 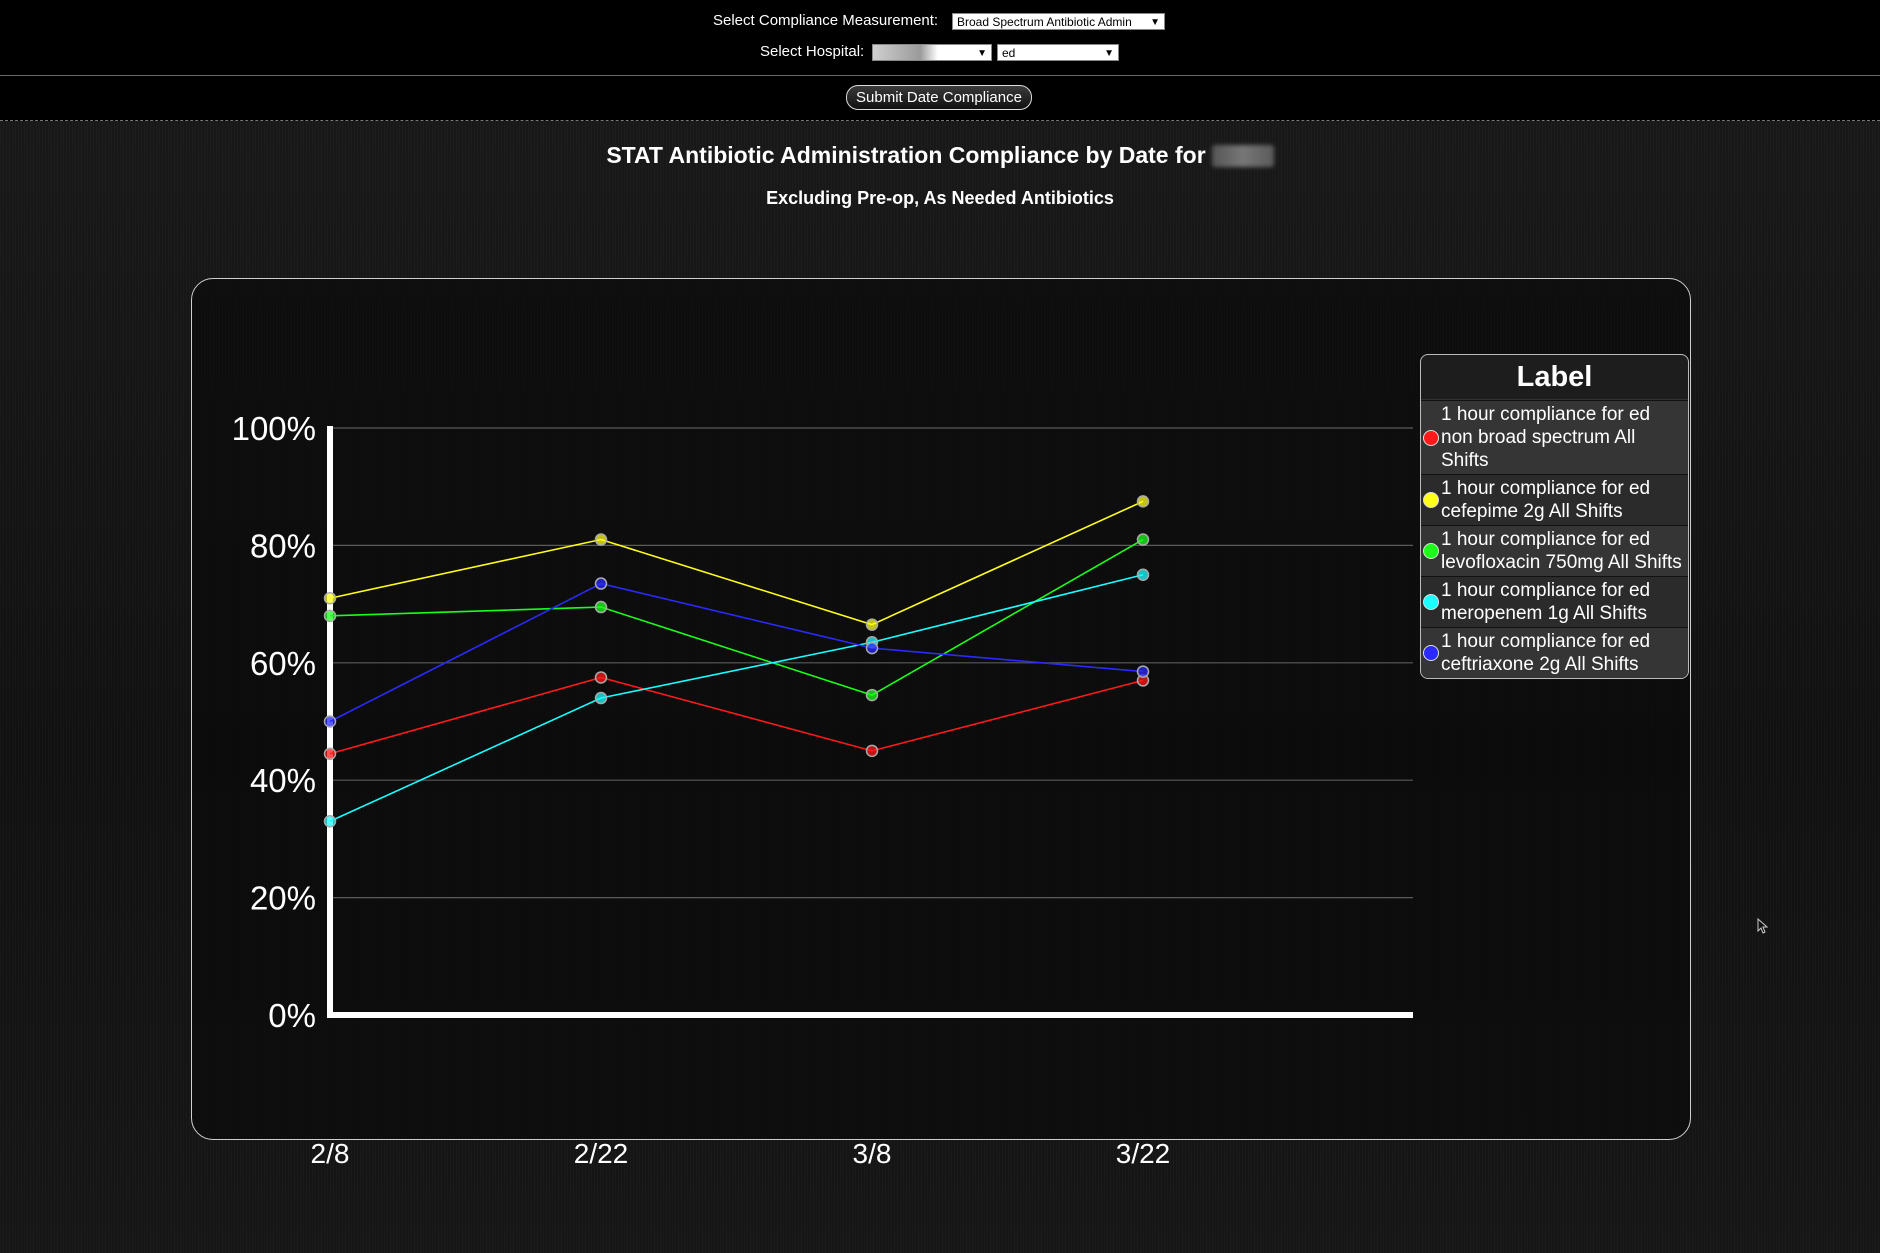 I want to click on x-tick-label: 2/22, so click(x=601, y=1153).